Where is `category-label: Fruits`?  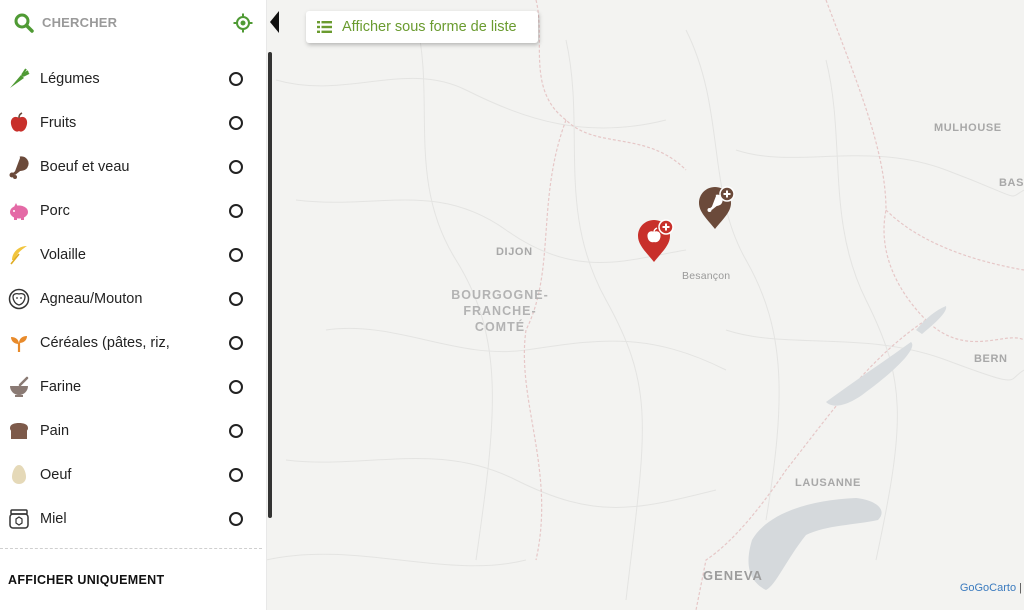 category-label: Fruits is located at coordinates (58, 123).